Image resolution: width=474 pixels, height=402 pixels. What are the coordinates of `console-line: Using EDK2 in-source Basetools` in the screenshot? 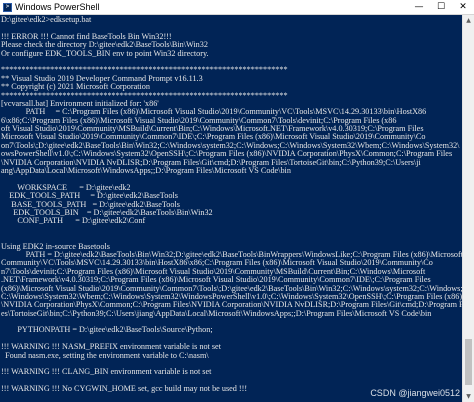 It's located at (55, 246).